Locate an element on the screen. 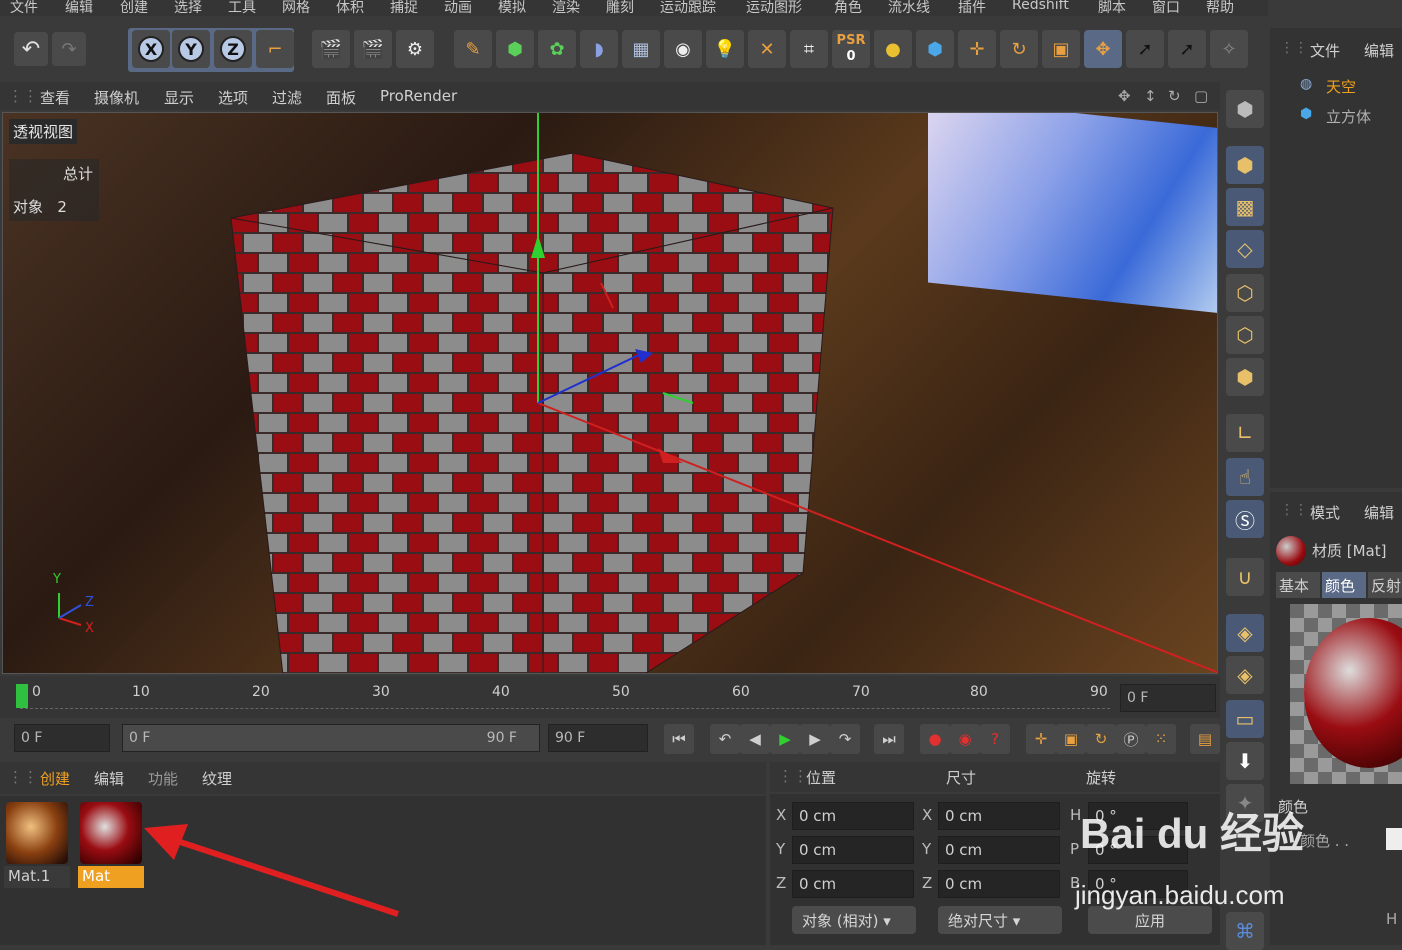 The image size is (1402, 950). viewport-zoom-icon: ↕ is located at coordinates (1150, 96).